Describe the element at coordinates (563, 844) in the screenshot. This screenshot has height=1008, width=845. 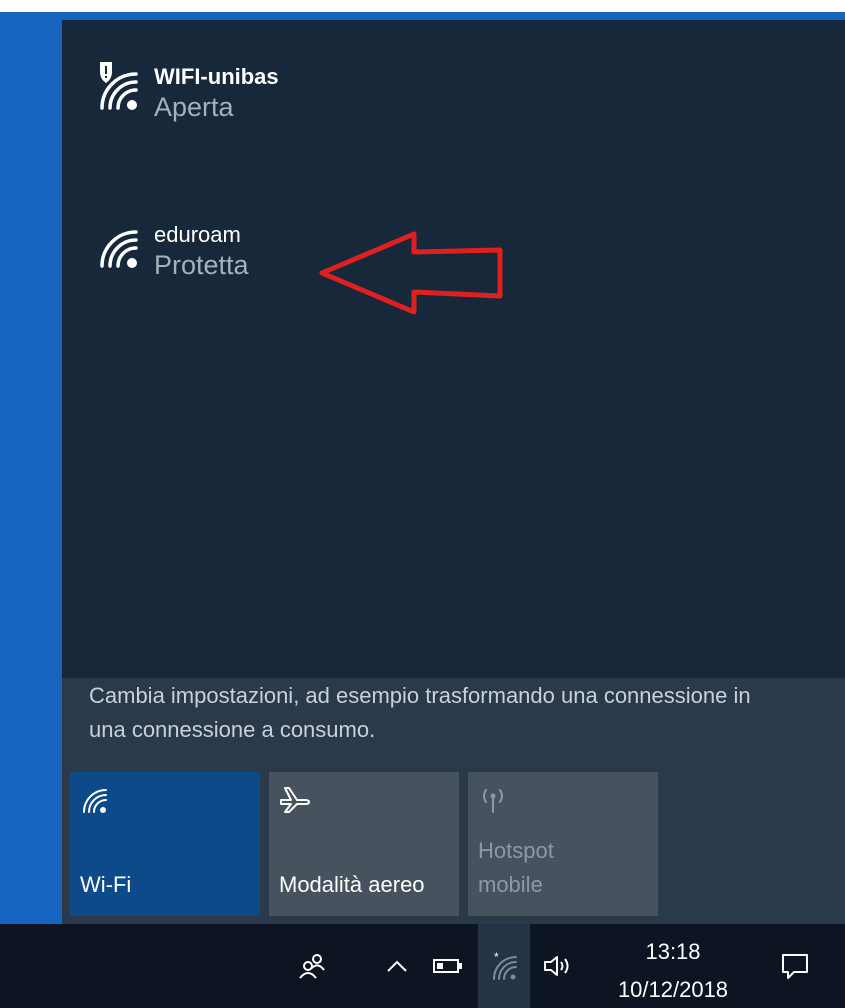
I see `hotspot-tile: Hotspot mobile` at that location.